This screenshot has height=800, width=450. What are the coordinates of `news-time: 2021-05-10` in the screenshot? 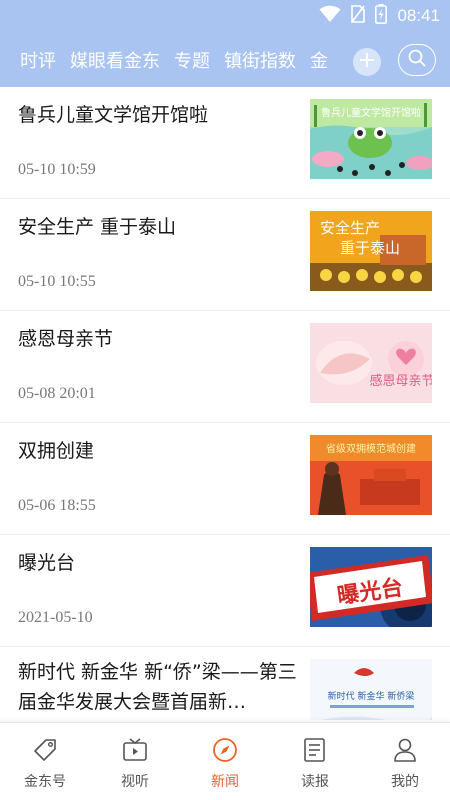 It's located at (55, 617).